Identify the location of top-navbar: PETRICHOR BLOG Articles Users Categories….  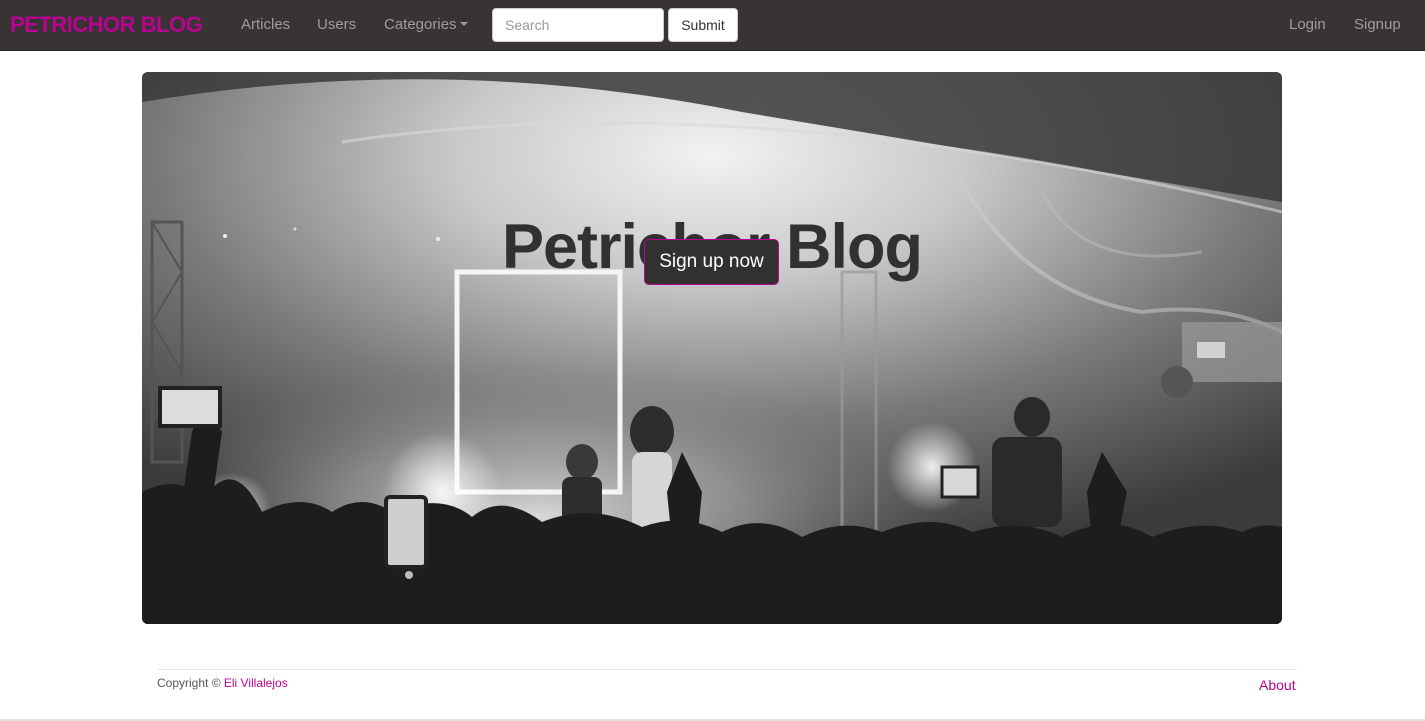
(712, 25).